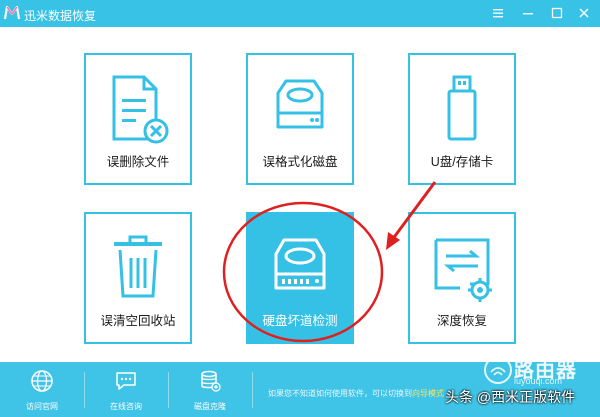 This screenshot has width=600, height=417. What do you see at coordinates (138, 266) in the screenshot?
I see `recycle-bin-icon` at bounding box center [138, 266].